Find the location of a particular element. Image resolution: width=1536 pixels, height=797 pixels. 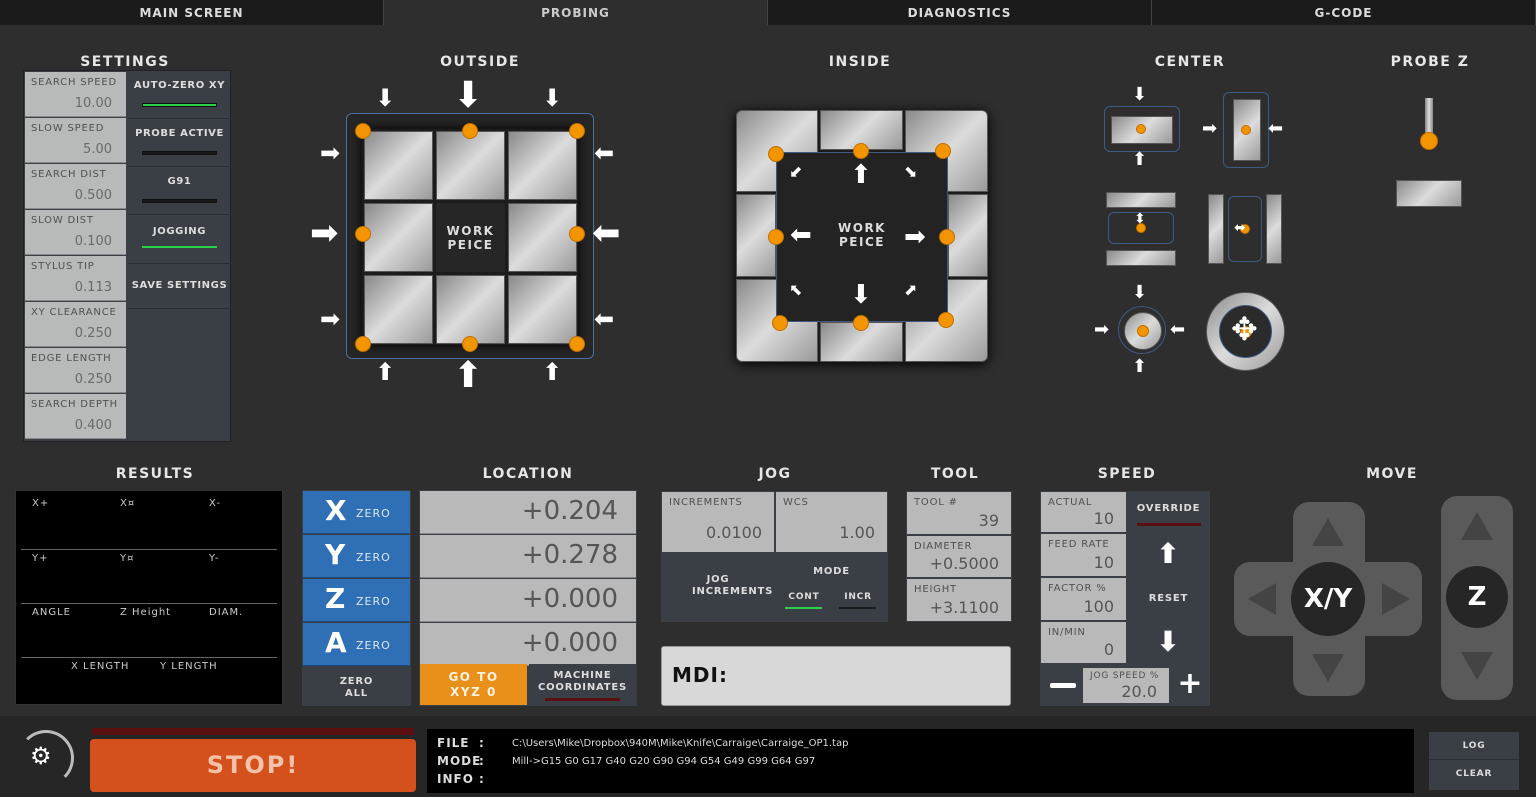

machine-coordinates-button: MACHINE COORDINATES is located at coordinates (582, 684).